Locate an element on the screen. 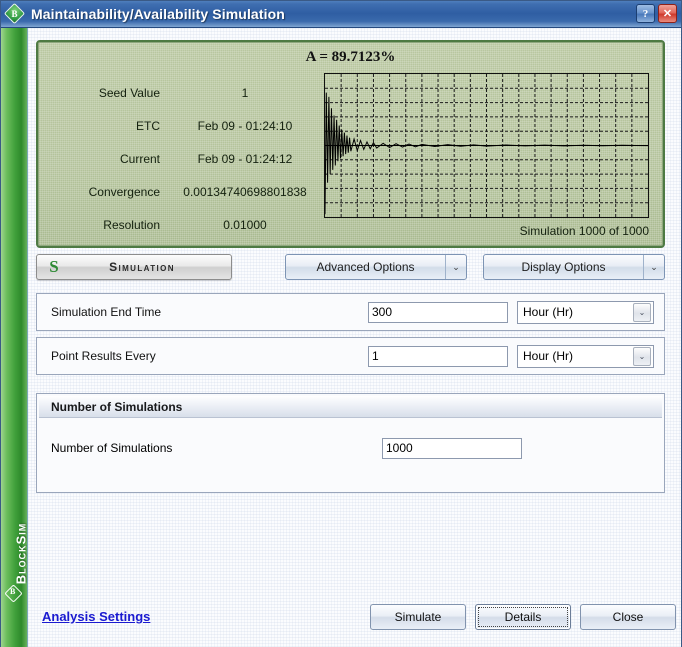 This screenshot has width=682, height=647. stat-value: Feb 09 - 01:24:12 is located at coordinates (245, 158).